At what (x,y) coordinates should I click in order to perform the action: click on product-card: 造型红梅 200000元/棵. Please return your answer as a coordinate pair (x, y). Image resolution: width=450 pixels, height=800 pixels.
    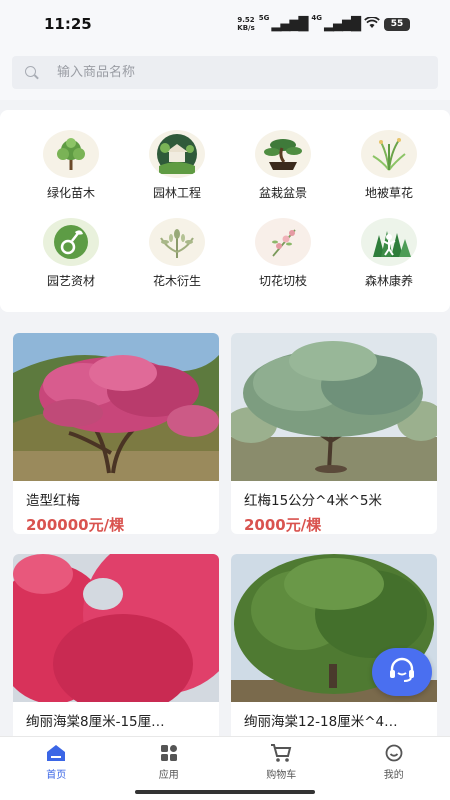
    Looking at the image, I should click on (116, 433).